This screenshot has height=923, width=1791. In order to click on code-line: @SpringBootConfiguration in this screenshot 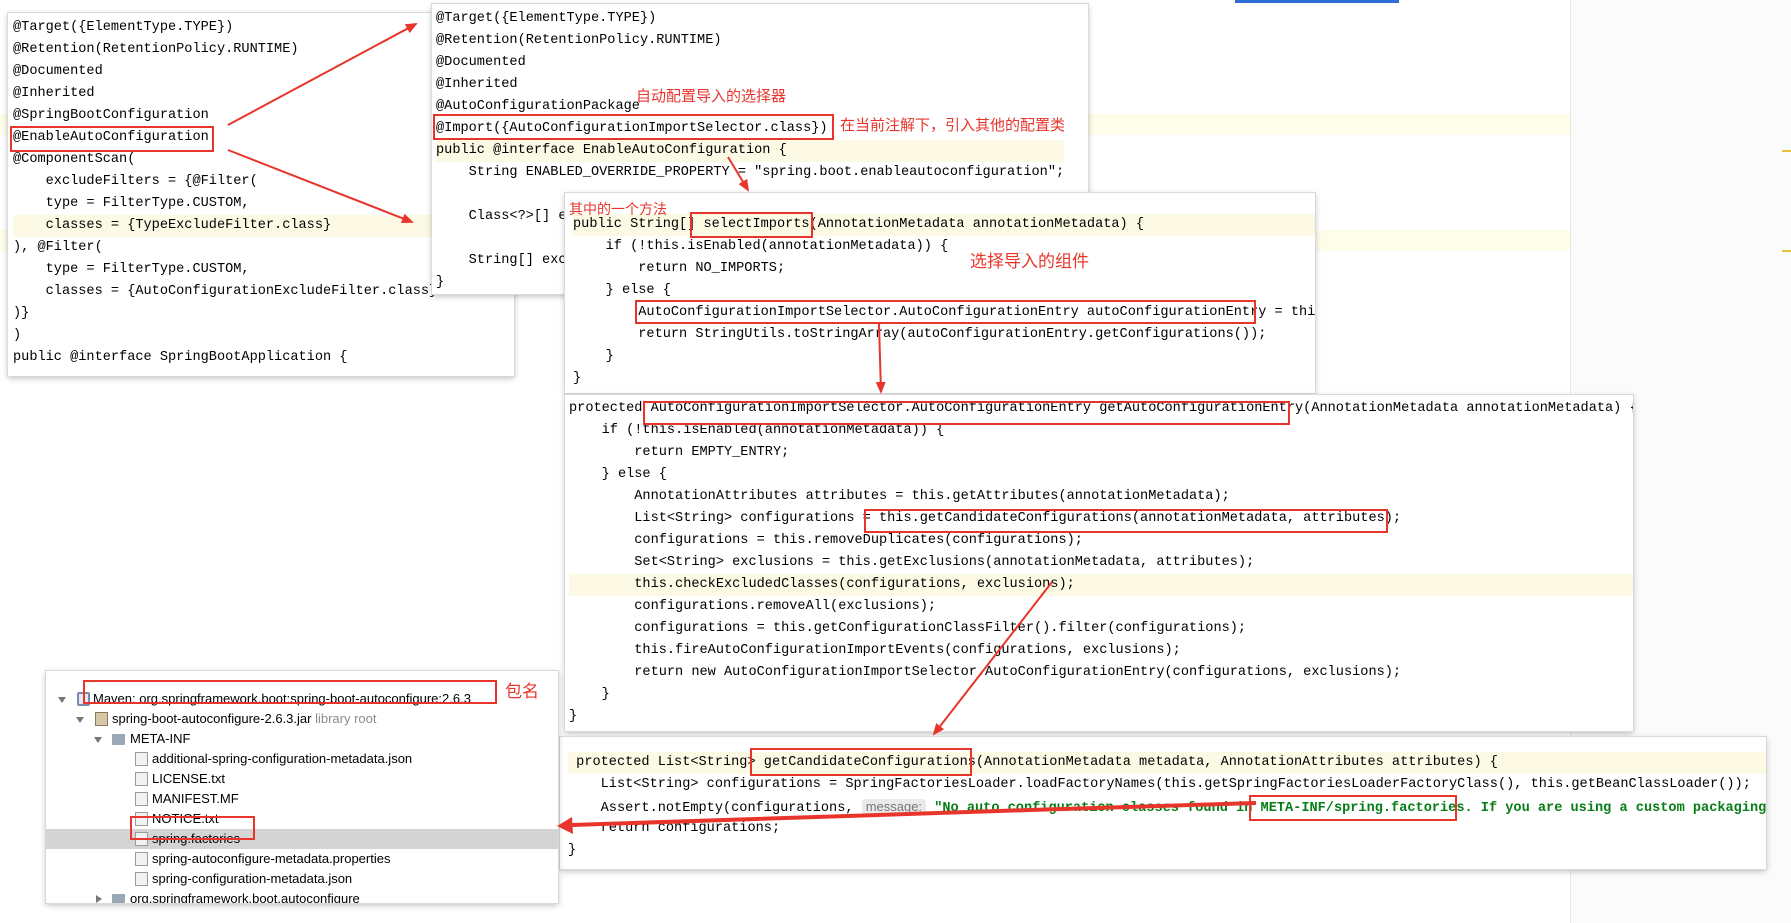, I will do `click(111, 115)`.